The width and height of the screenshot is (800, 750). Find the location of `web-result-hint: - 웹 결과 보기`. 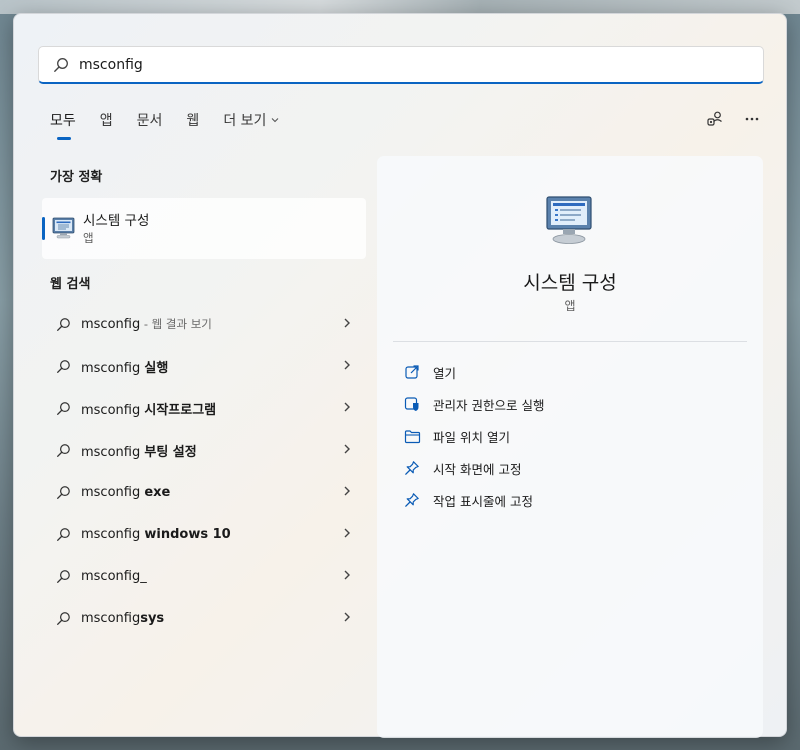

web-result-hint: - 웹 결과 보기 is located at coordinates (176, 324).